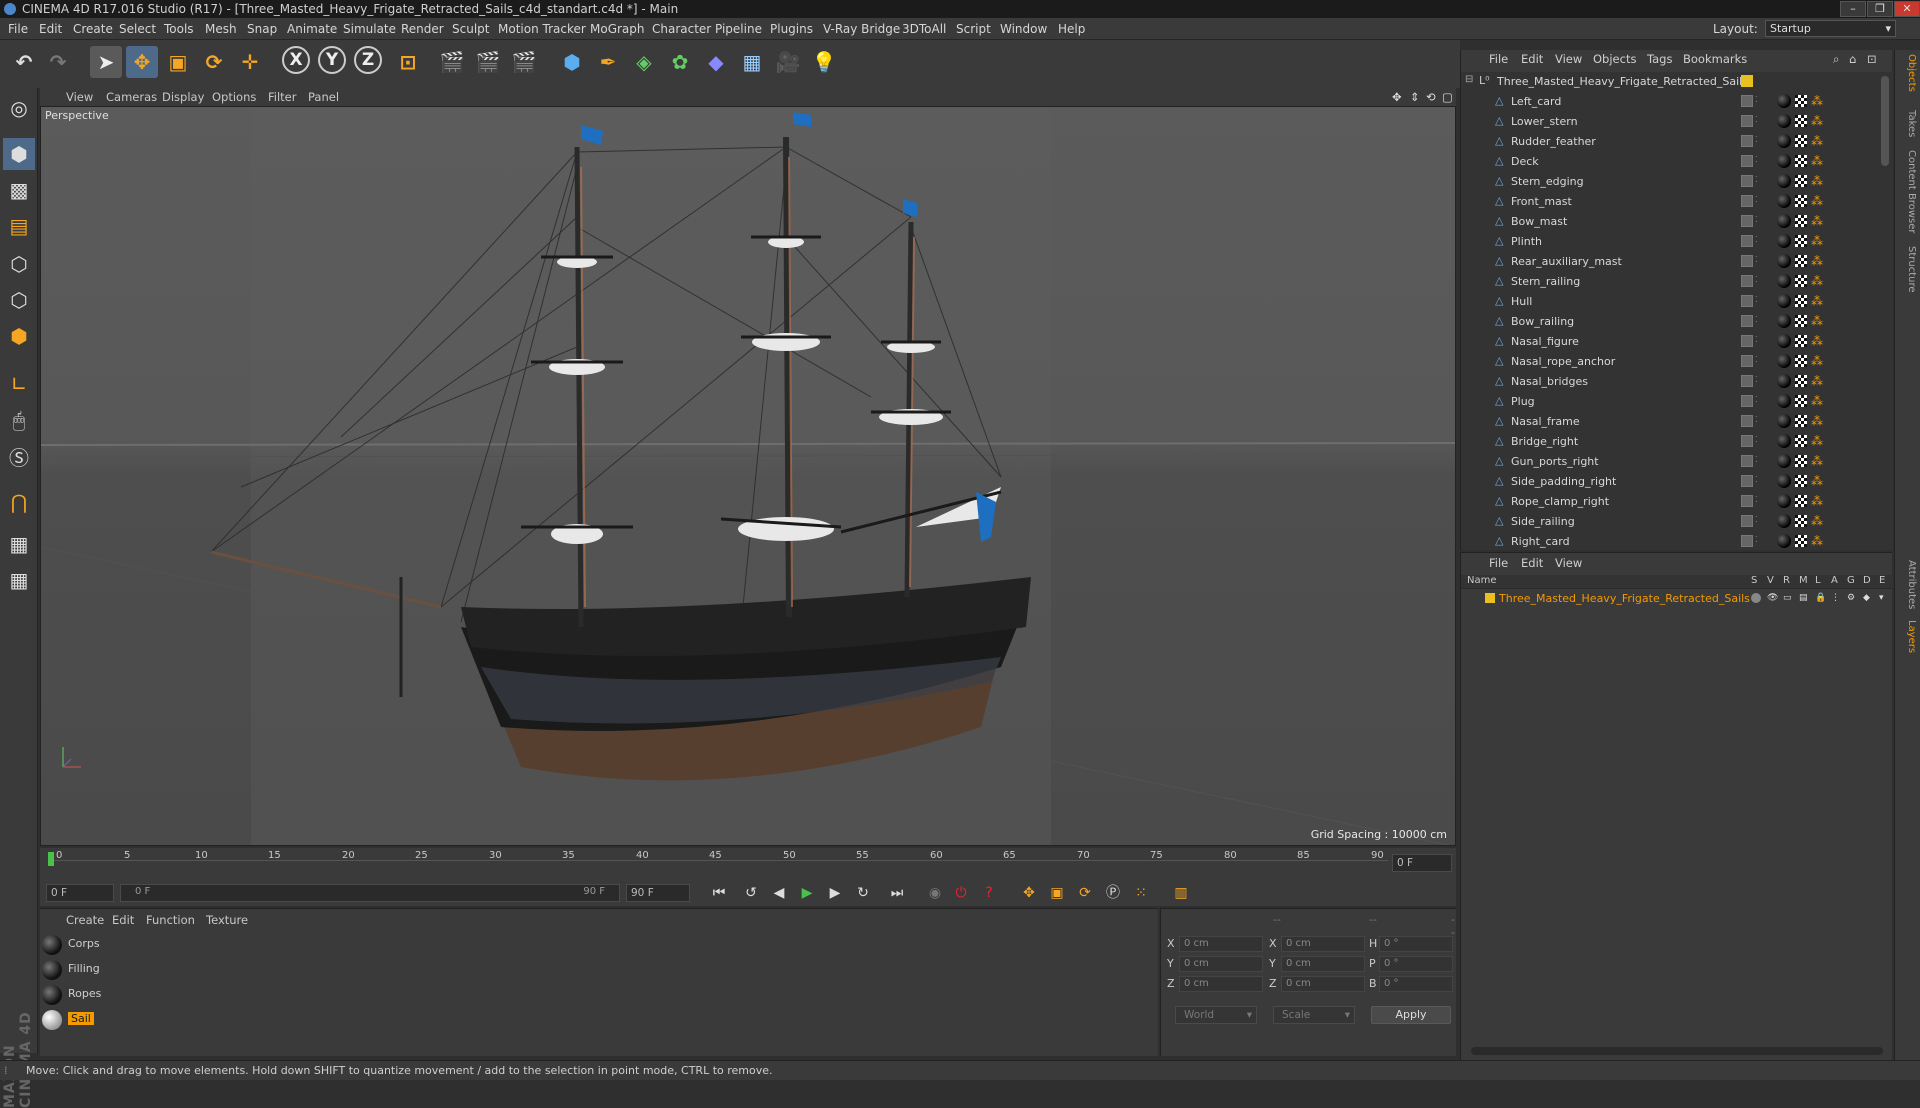 Image resolution: width=1920 pixels, height=1108 pixels. What do you see at coordinates (1422, 863) in the screenshot?
I see `current-frame-field: 0 F` at bounding box center [1422, 863].